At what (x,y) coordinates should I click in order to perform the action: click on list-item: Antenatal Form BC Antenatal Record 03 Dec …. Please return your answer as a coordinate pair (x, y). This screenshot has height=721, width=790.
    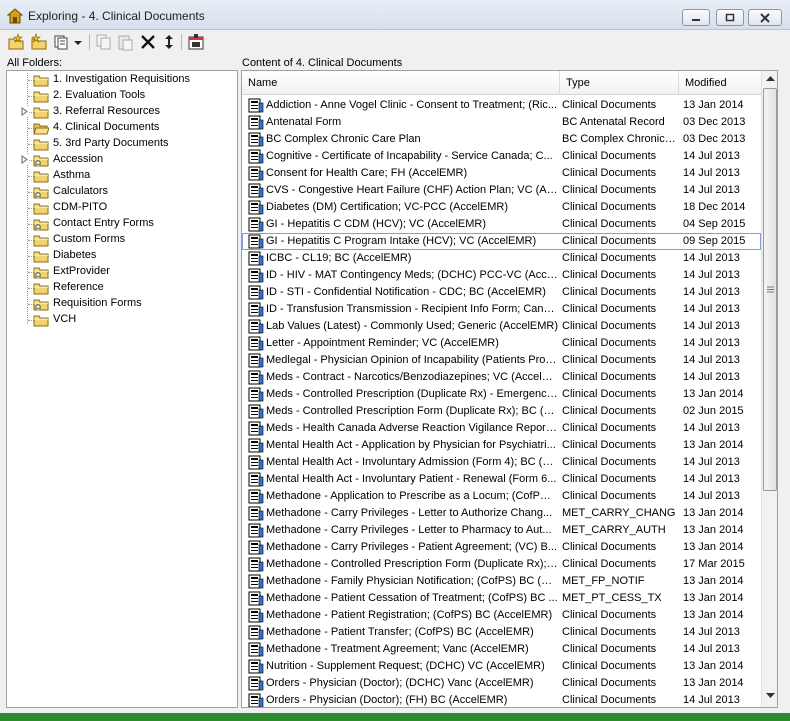
    Looking at the image, I should click on (501, 122).